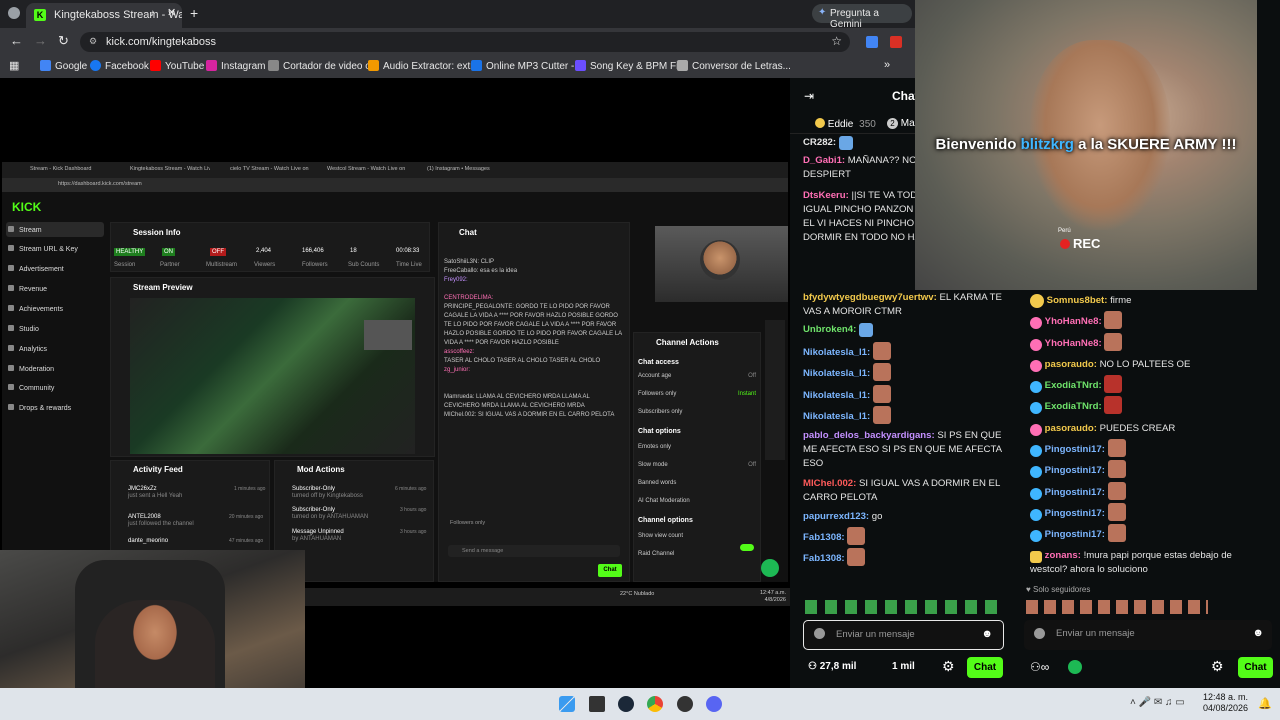 The height and width of the screenshot is (720, 1280). Describe the element at coordinates (1150, 385) in the screenshot. I see `chat-message: ExodiaTNrd:` at that location.